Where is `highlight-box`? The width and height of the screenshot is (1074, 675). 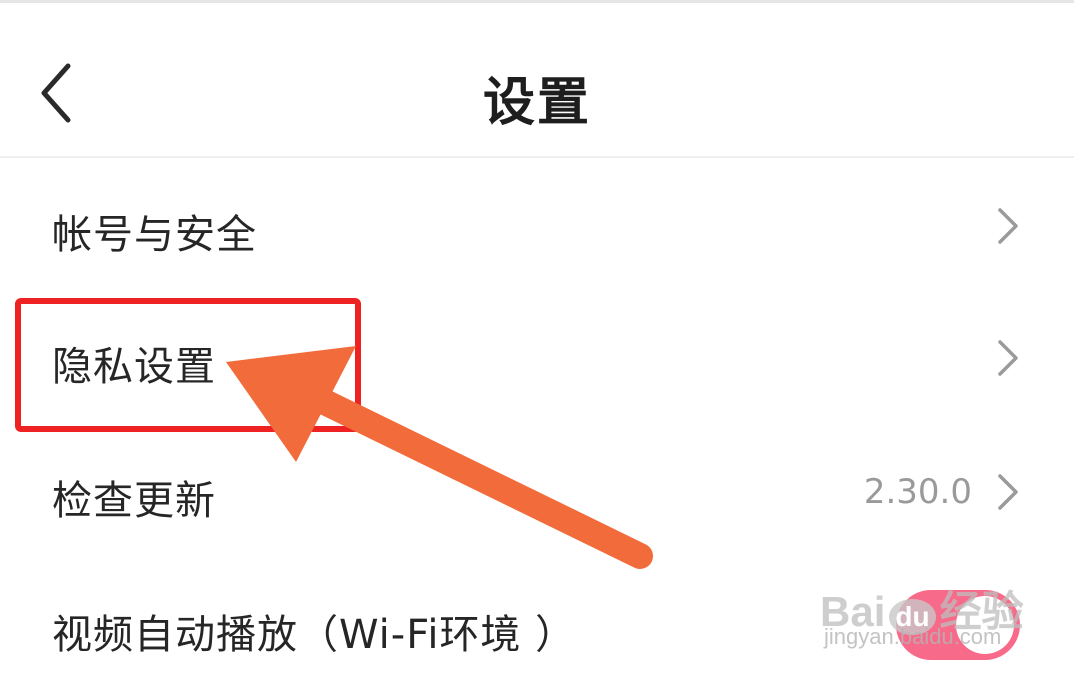
highlight-box is located at coordinates (188, 365).